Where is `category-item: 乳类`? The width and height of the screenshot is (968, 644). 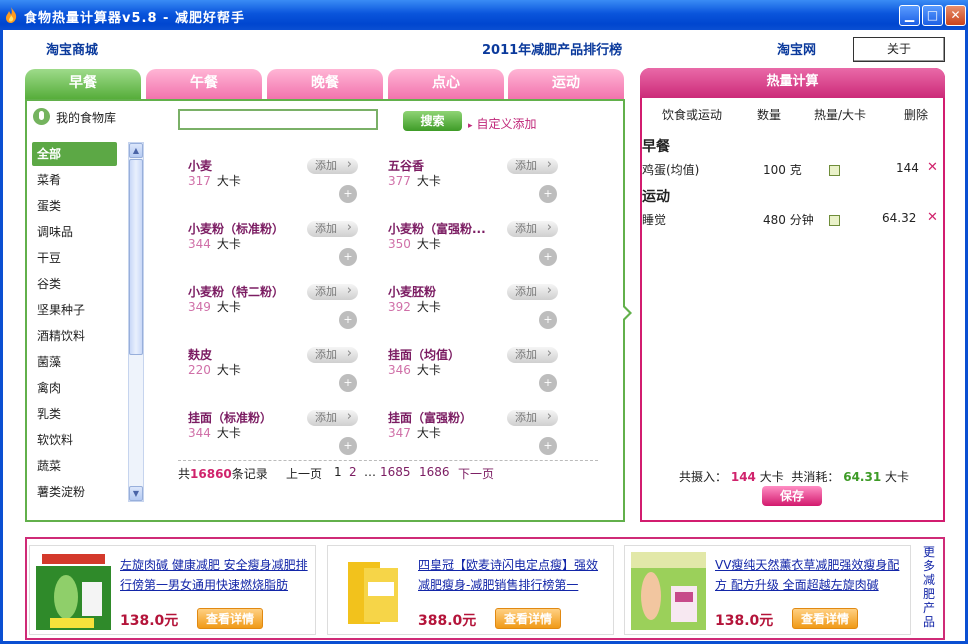
category-item: 乳类 is located at coordinates (74, 414).